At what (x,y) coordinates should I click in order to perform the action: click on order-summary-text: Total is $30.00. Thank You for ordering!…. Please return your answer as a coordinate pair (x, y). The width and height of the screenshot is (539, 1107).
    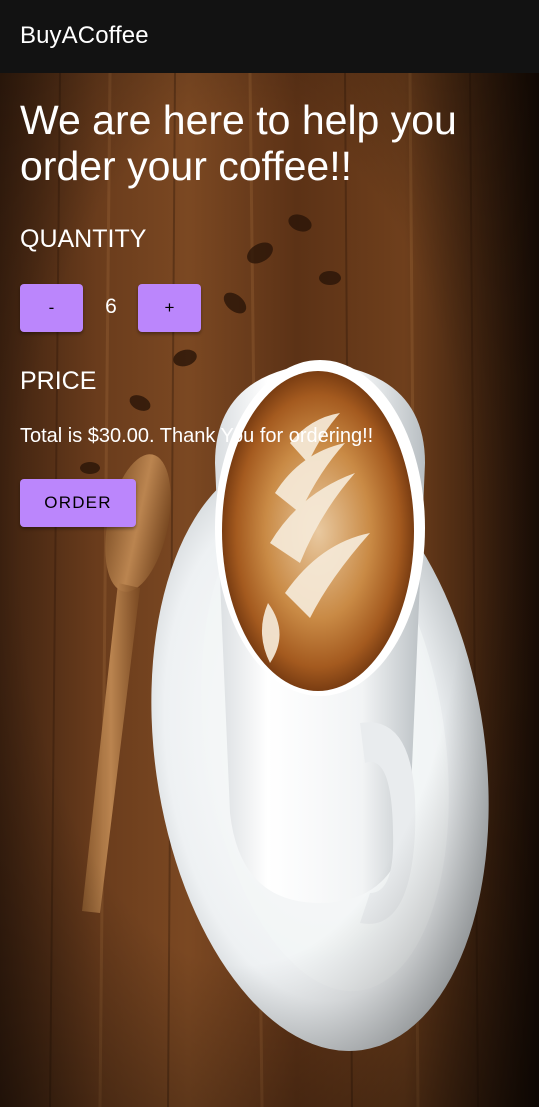
    Looking at the image, I should click on (197, 436).